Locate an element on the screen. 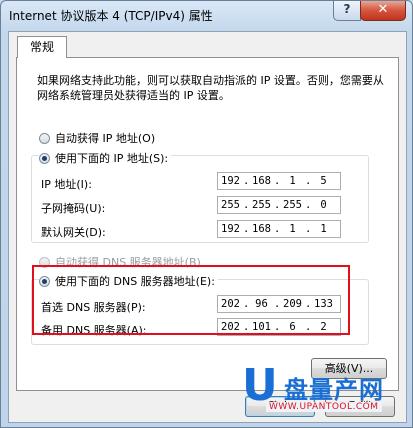 This screenshot has width=413, height=428. octet: 209 is located at coordinates (292, 304).